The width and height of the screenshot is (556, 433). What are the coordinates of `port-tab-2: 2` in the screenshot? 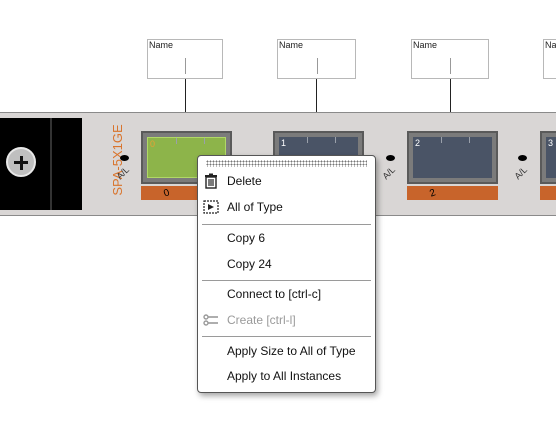 It's located at (452, 193).